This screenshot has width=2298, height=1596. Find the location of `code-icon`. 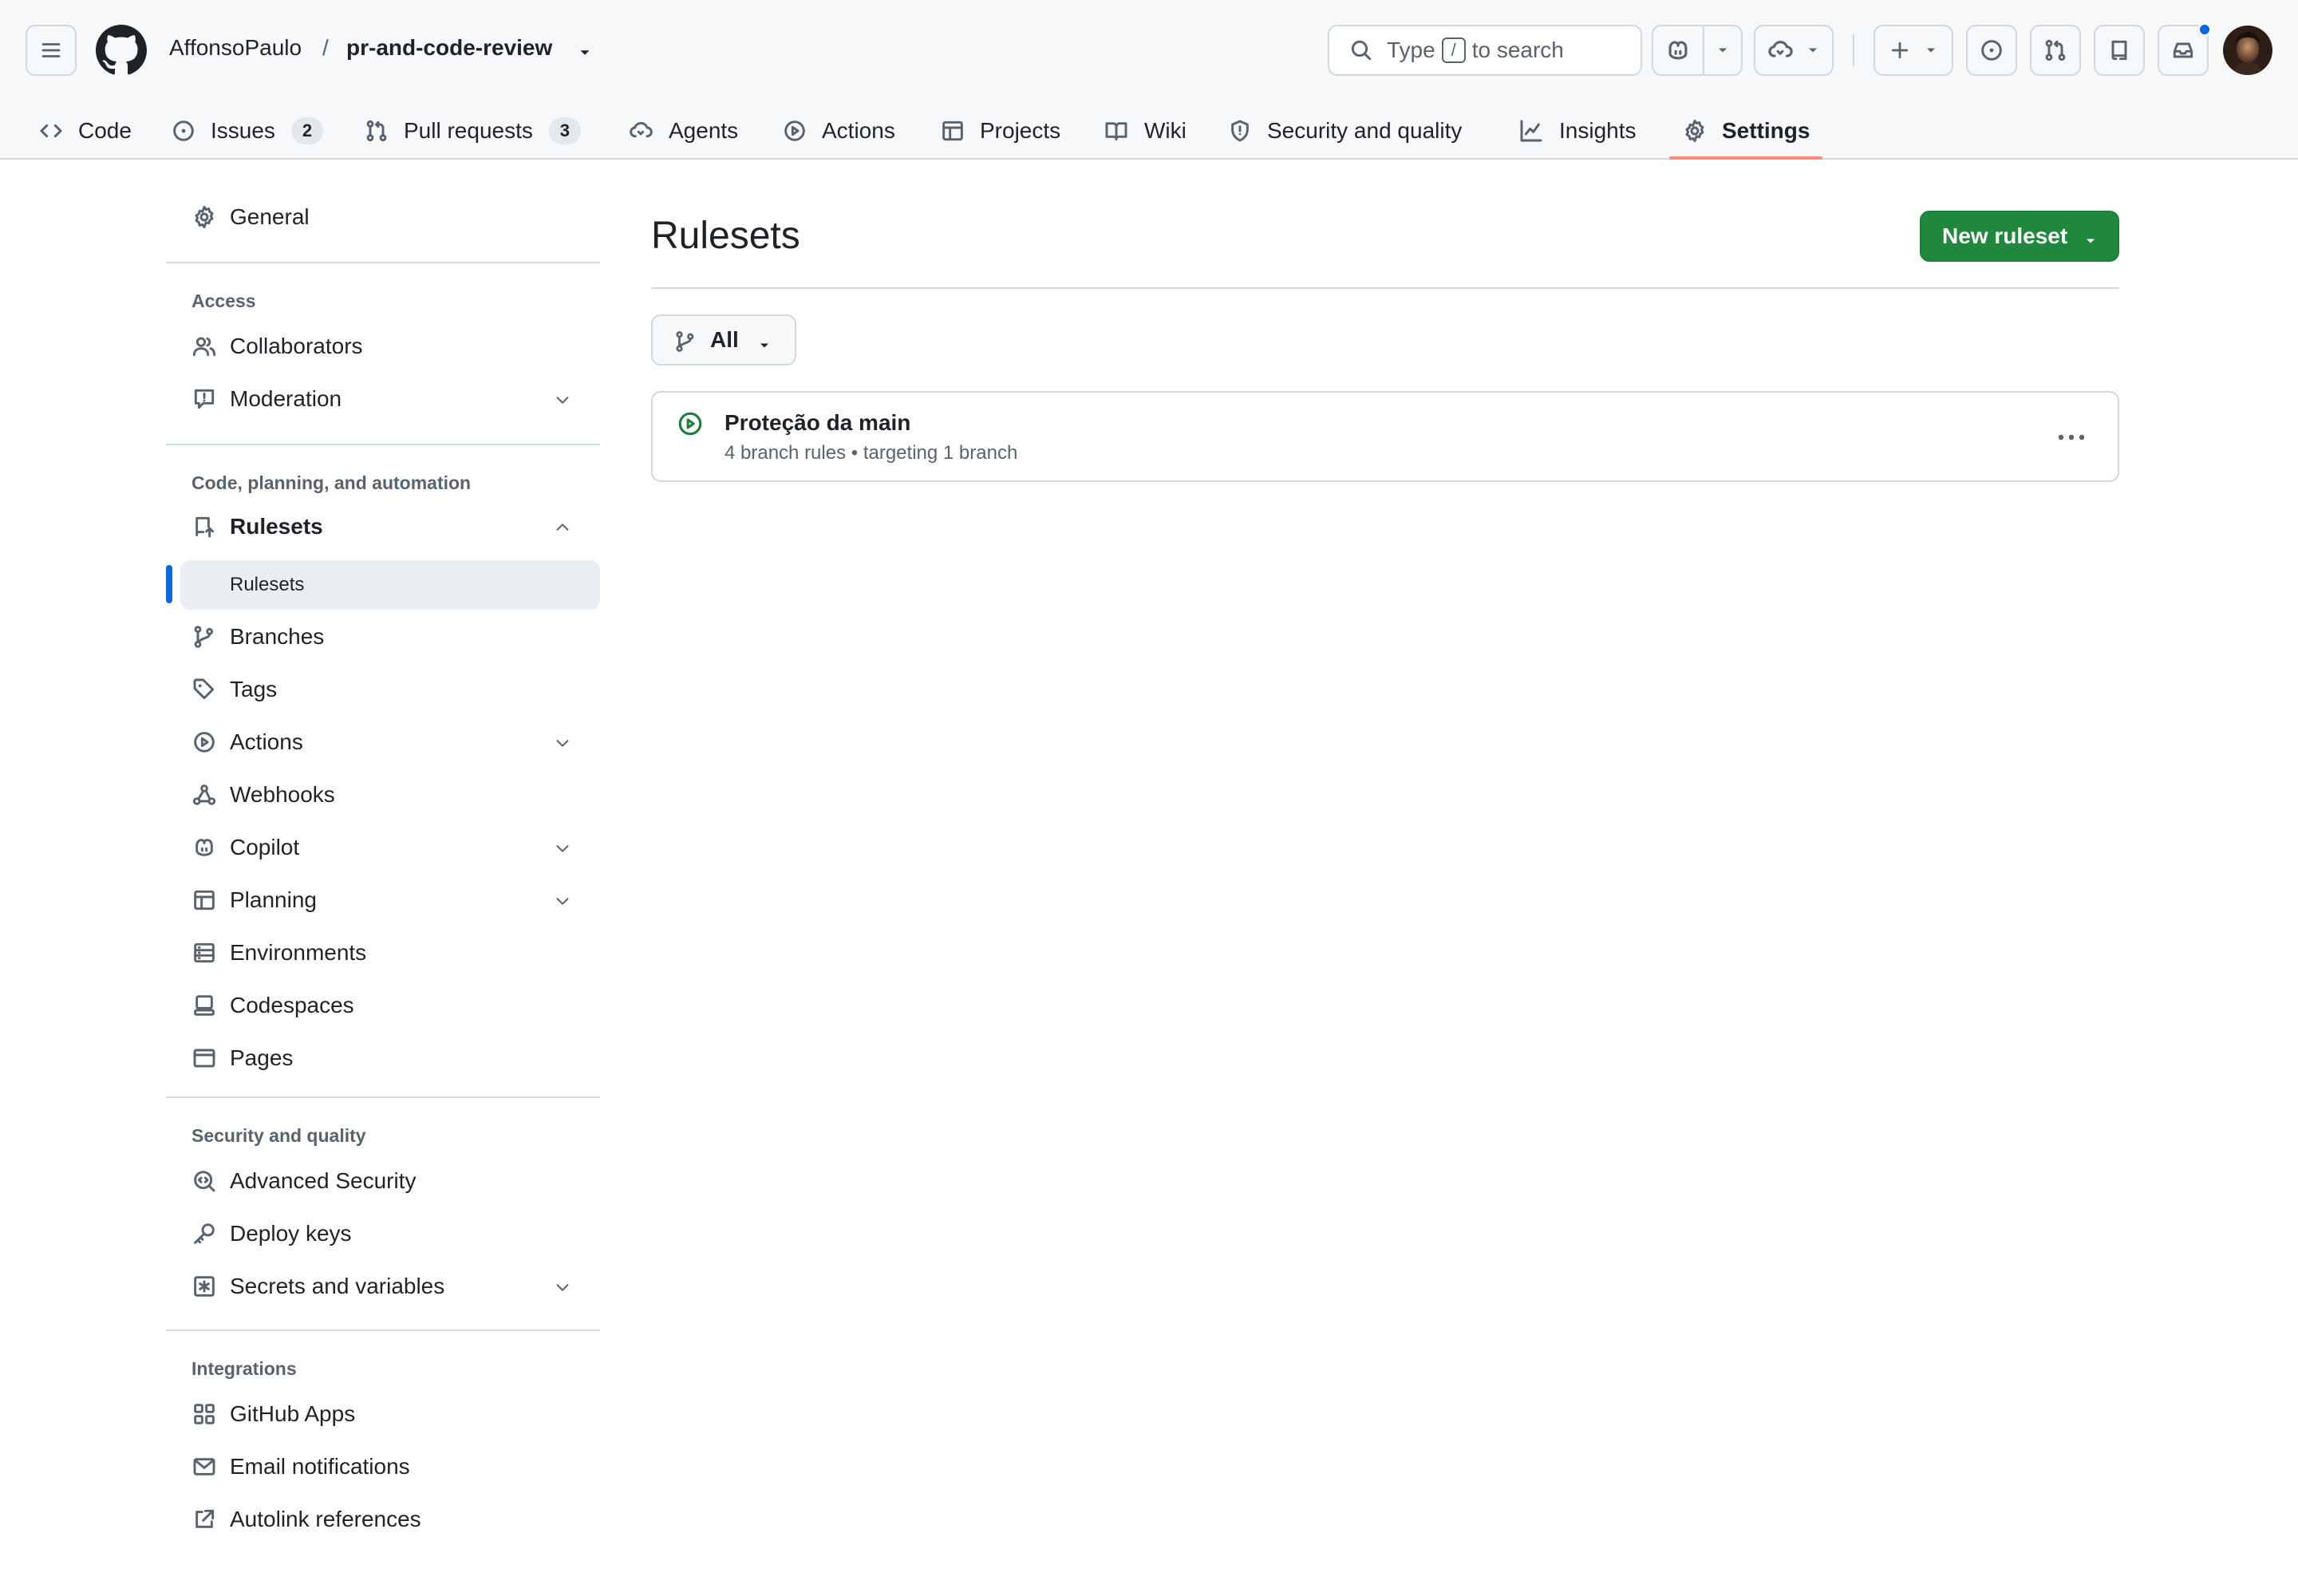

code-icon is located at coordinates (51, 131).